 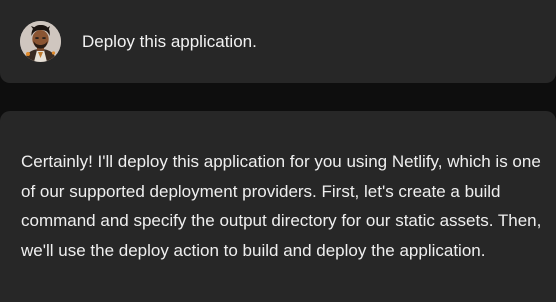 What do you see at coordinates (278, 97) in the screenshot?
I see `message-separator` at bounding box center [278, 97].